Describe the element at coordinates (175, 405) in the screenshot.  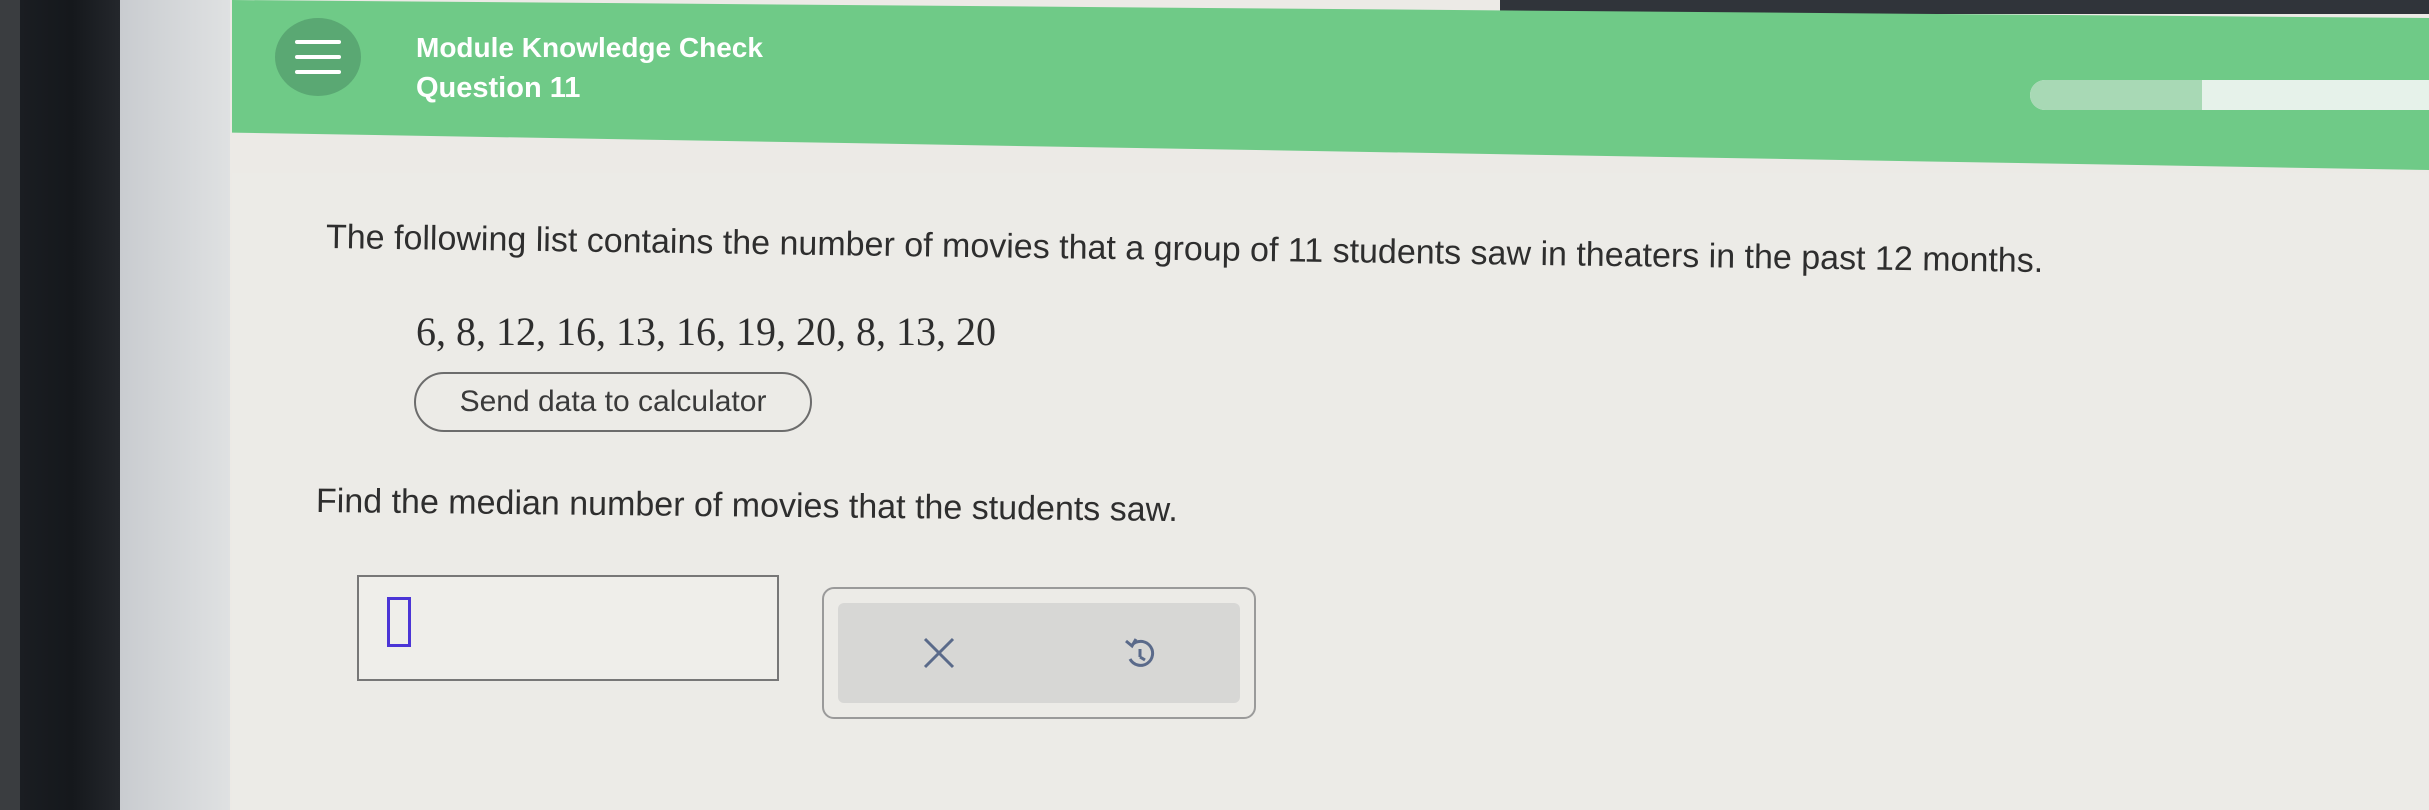
I see `page-left-margin` at that location.